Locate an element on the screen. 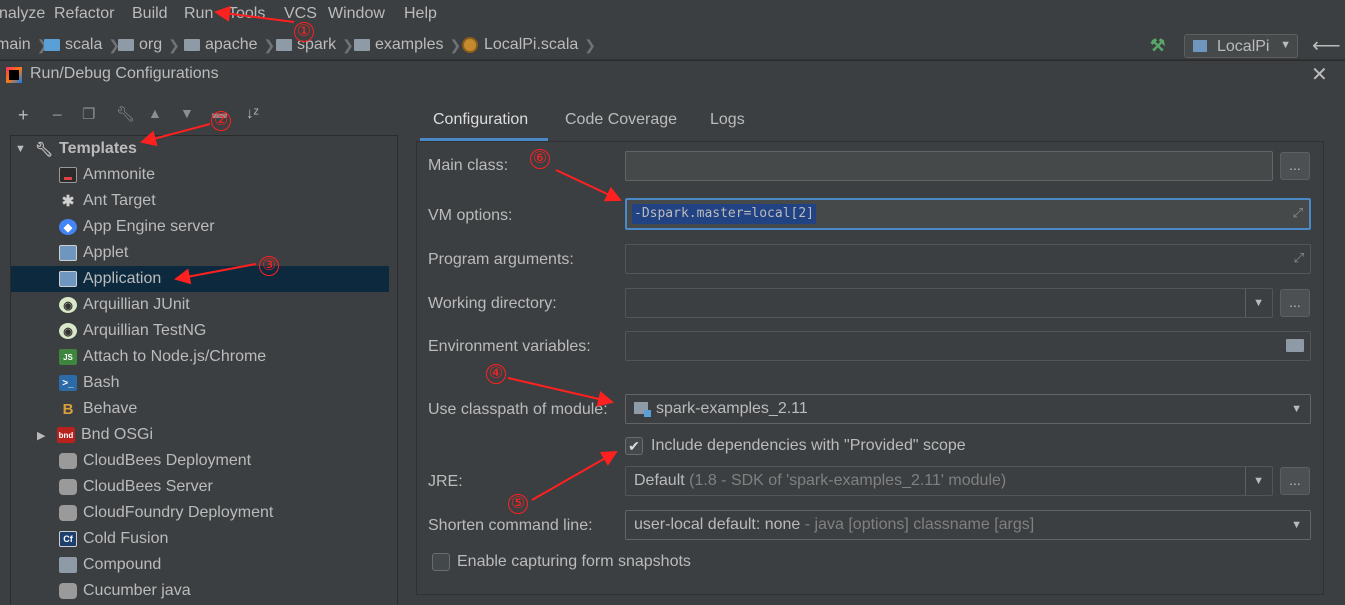 The height and width of the screenshot is (605, 1345). tree-item: ◉ Arquillian TestNG is located at coordinates (200, 331).